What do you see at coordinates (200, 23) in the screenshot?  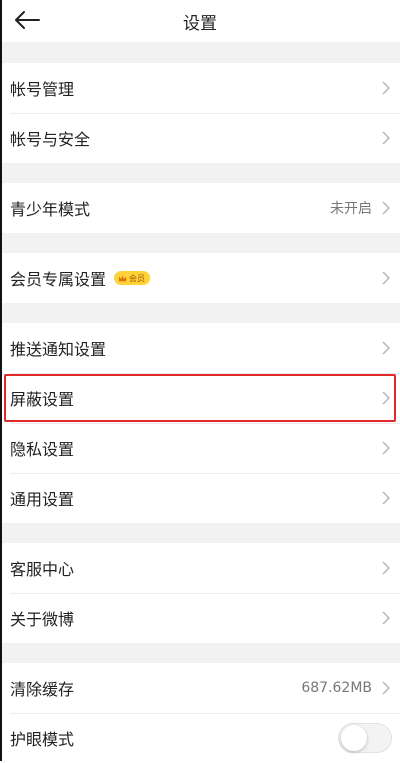 I see `page-title: 设置` at bounding box center [200, 23].